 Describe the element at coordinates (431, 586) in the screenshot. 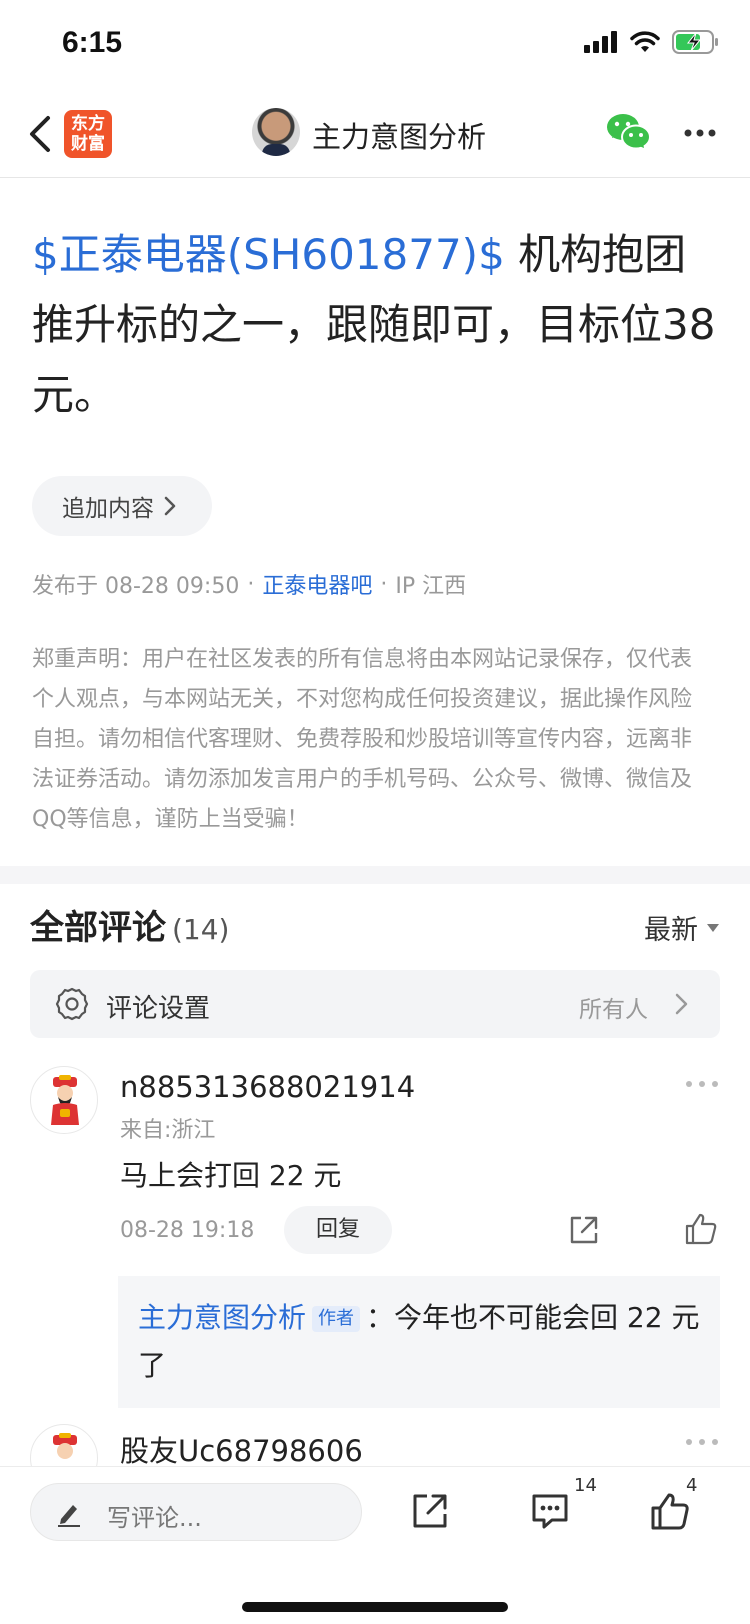

I see `ip-location: IP 江西` at that location.